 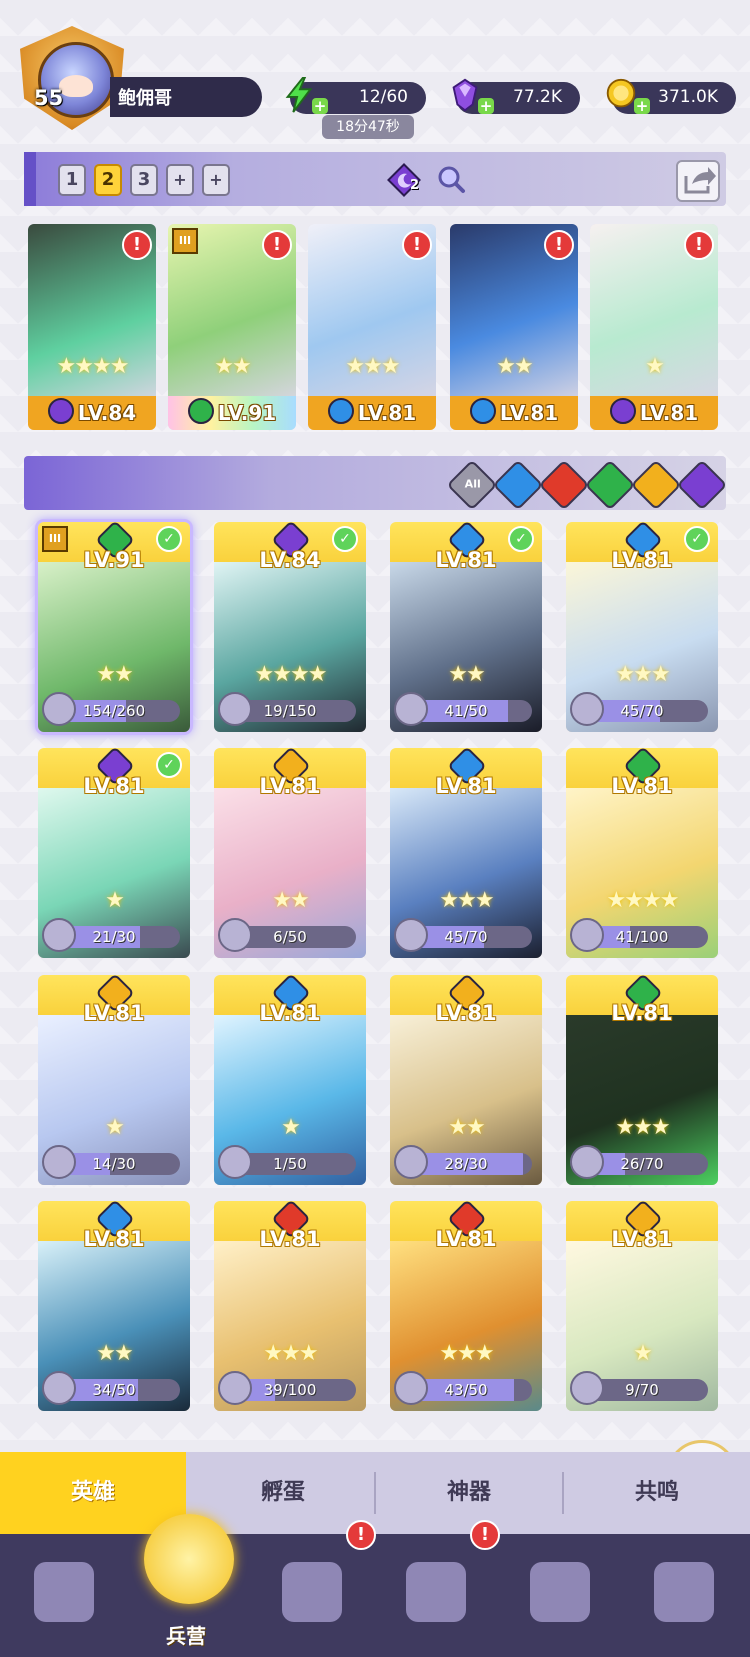 What do you see at coordinates (560, 1592) in the screenshot?
I see `mushroom-icon` at bounding box center [560, 1592].